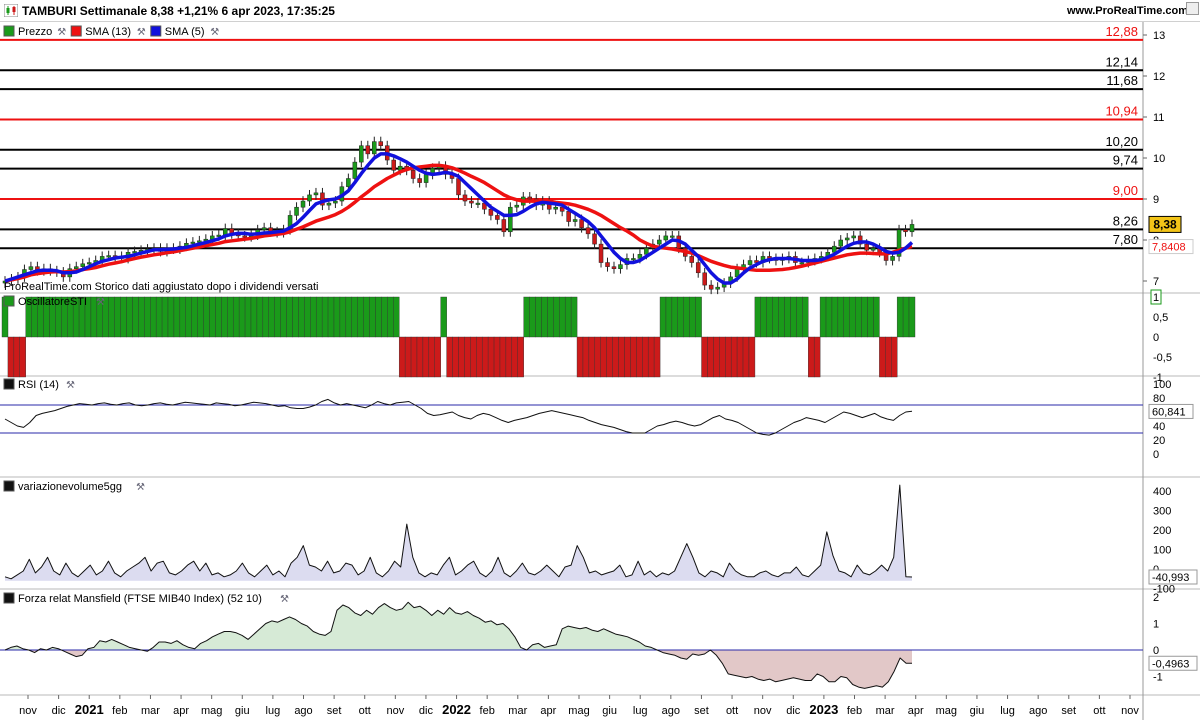 Image resolution: width=1200 pixels, height=720 pixels. Describe the element at coordinates (1125, 160) in the screenshot. I see `level-label-9,74: 9,74` at that location.